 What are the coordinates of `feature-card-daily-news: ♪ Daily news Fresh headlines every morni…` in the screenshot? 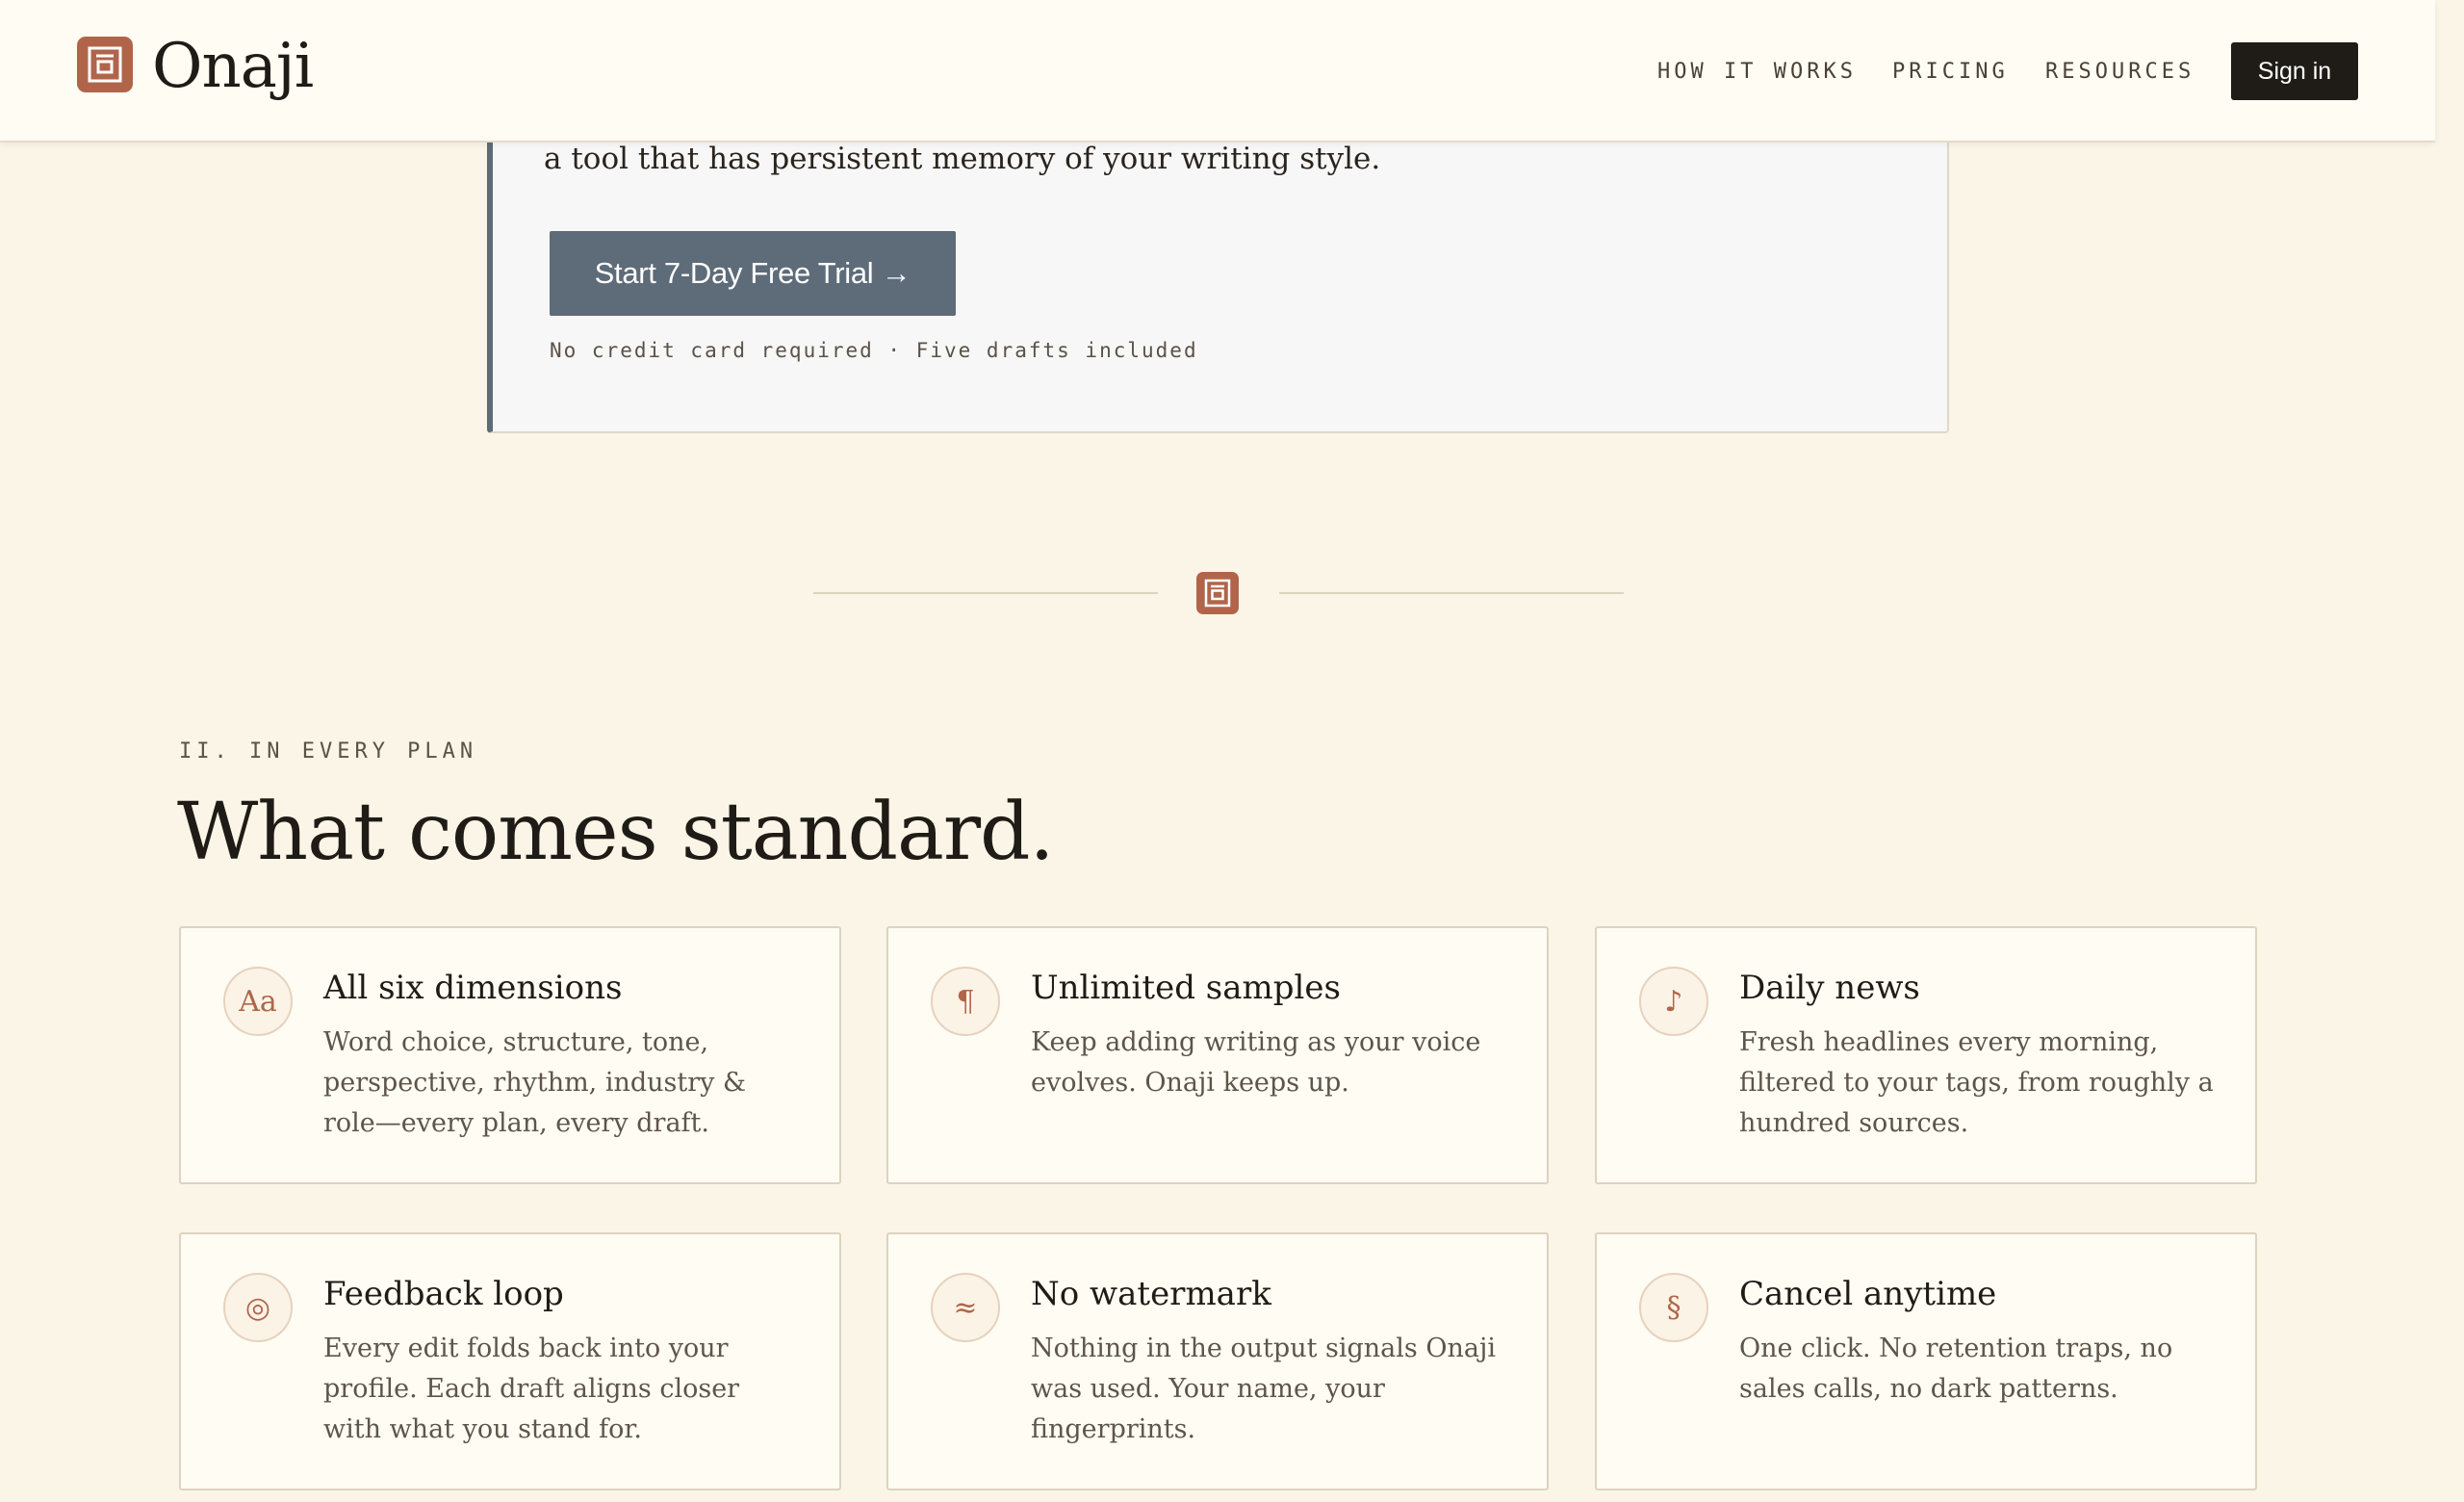 It's located at (1926, 1055).